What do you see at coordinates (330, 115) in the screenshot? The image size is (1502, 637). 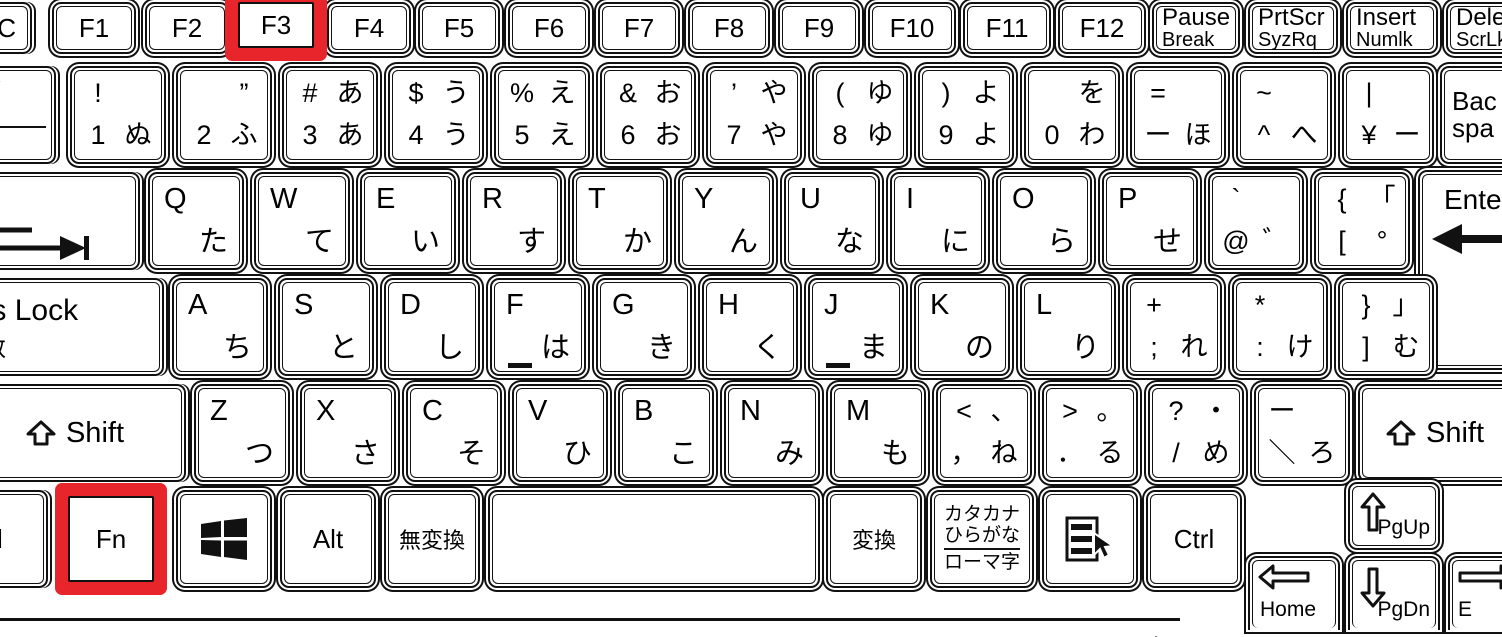 I see `key-3: # あ 3 あ` at bounding box center [330, 115].